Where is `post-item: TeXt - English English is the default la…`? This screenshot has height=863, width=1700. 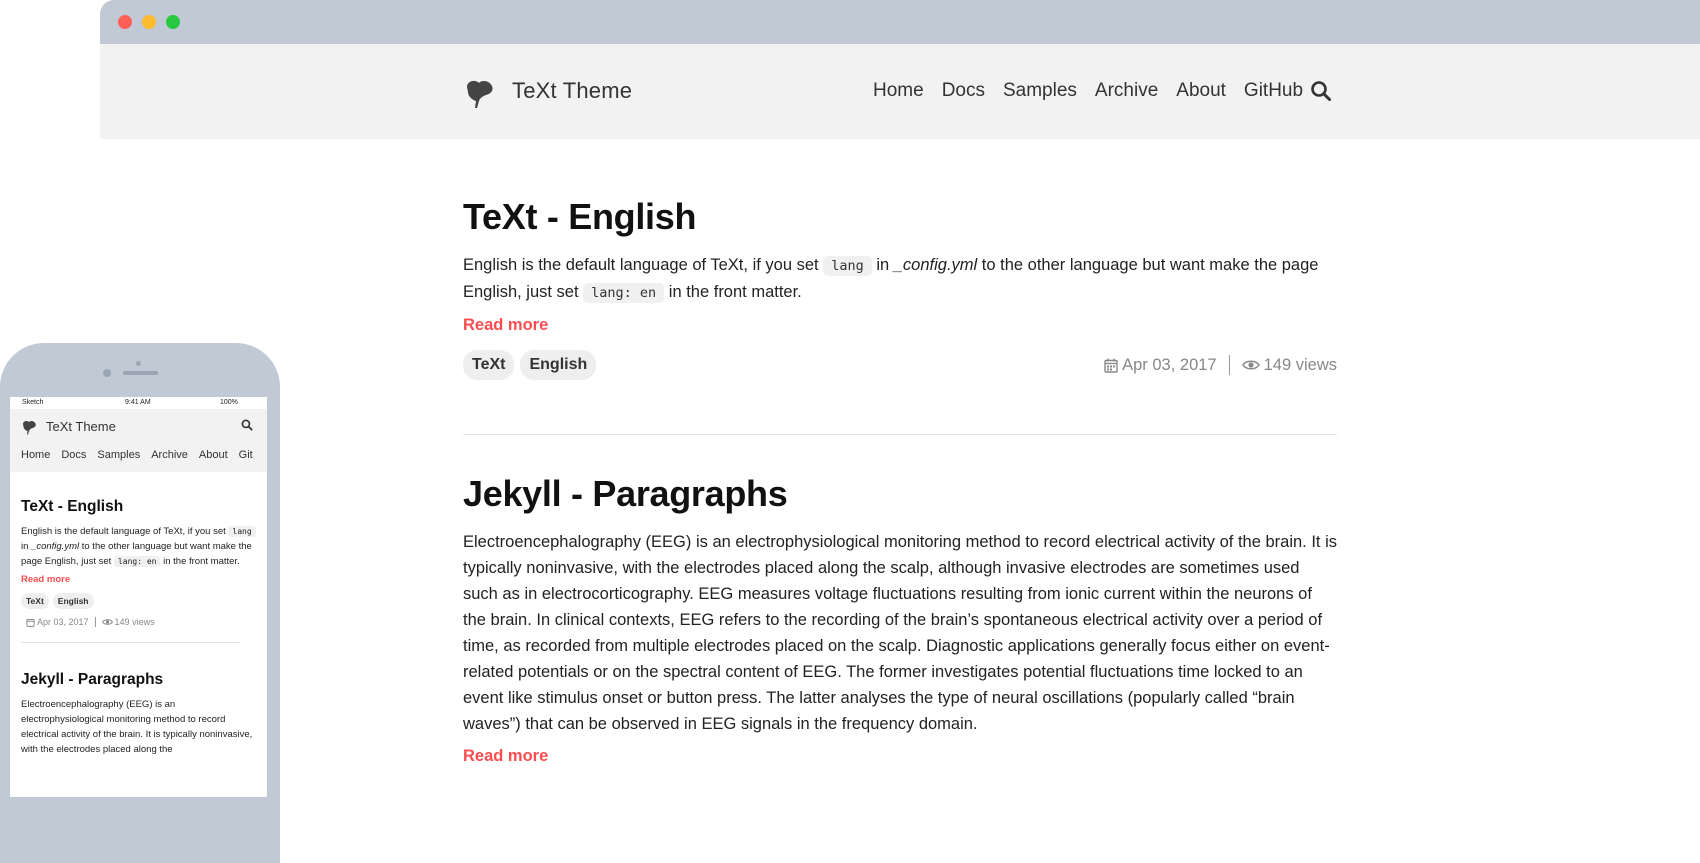 post-item: TeXt - English English is the default la… is located at coordinates (900, 288).